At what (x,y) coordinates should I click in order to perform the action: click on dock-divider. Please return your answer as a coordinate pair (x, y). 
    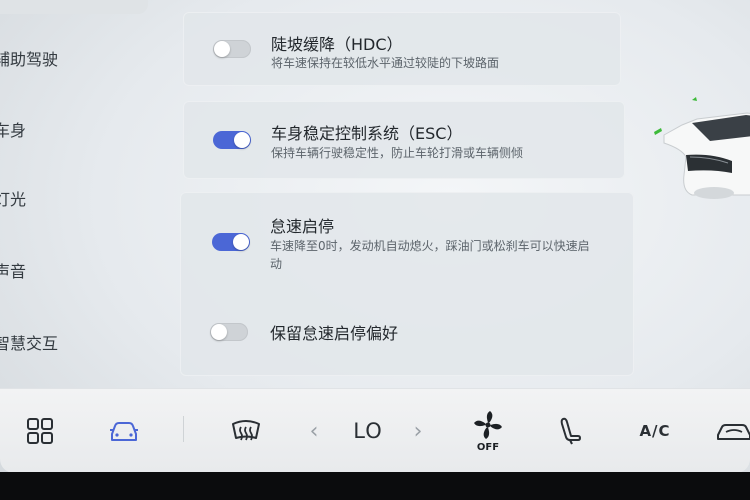
    Looking at the image, I should click on (183, 429).